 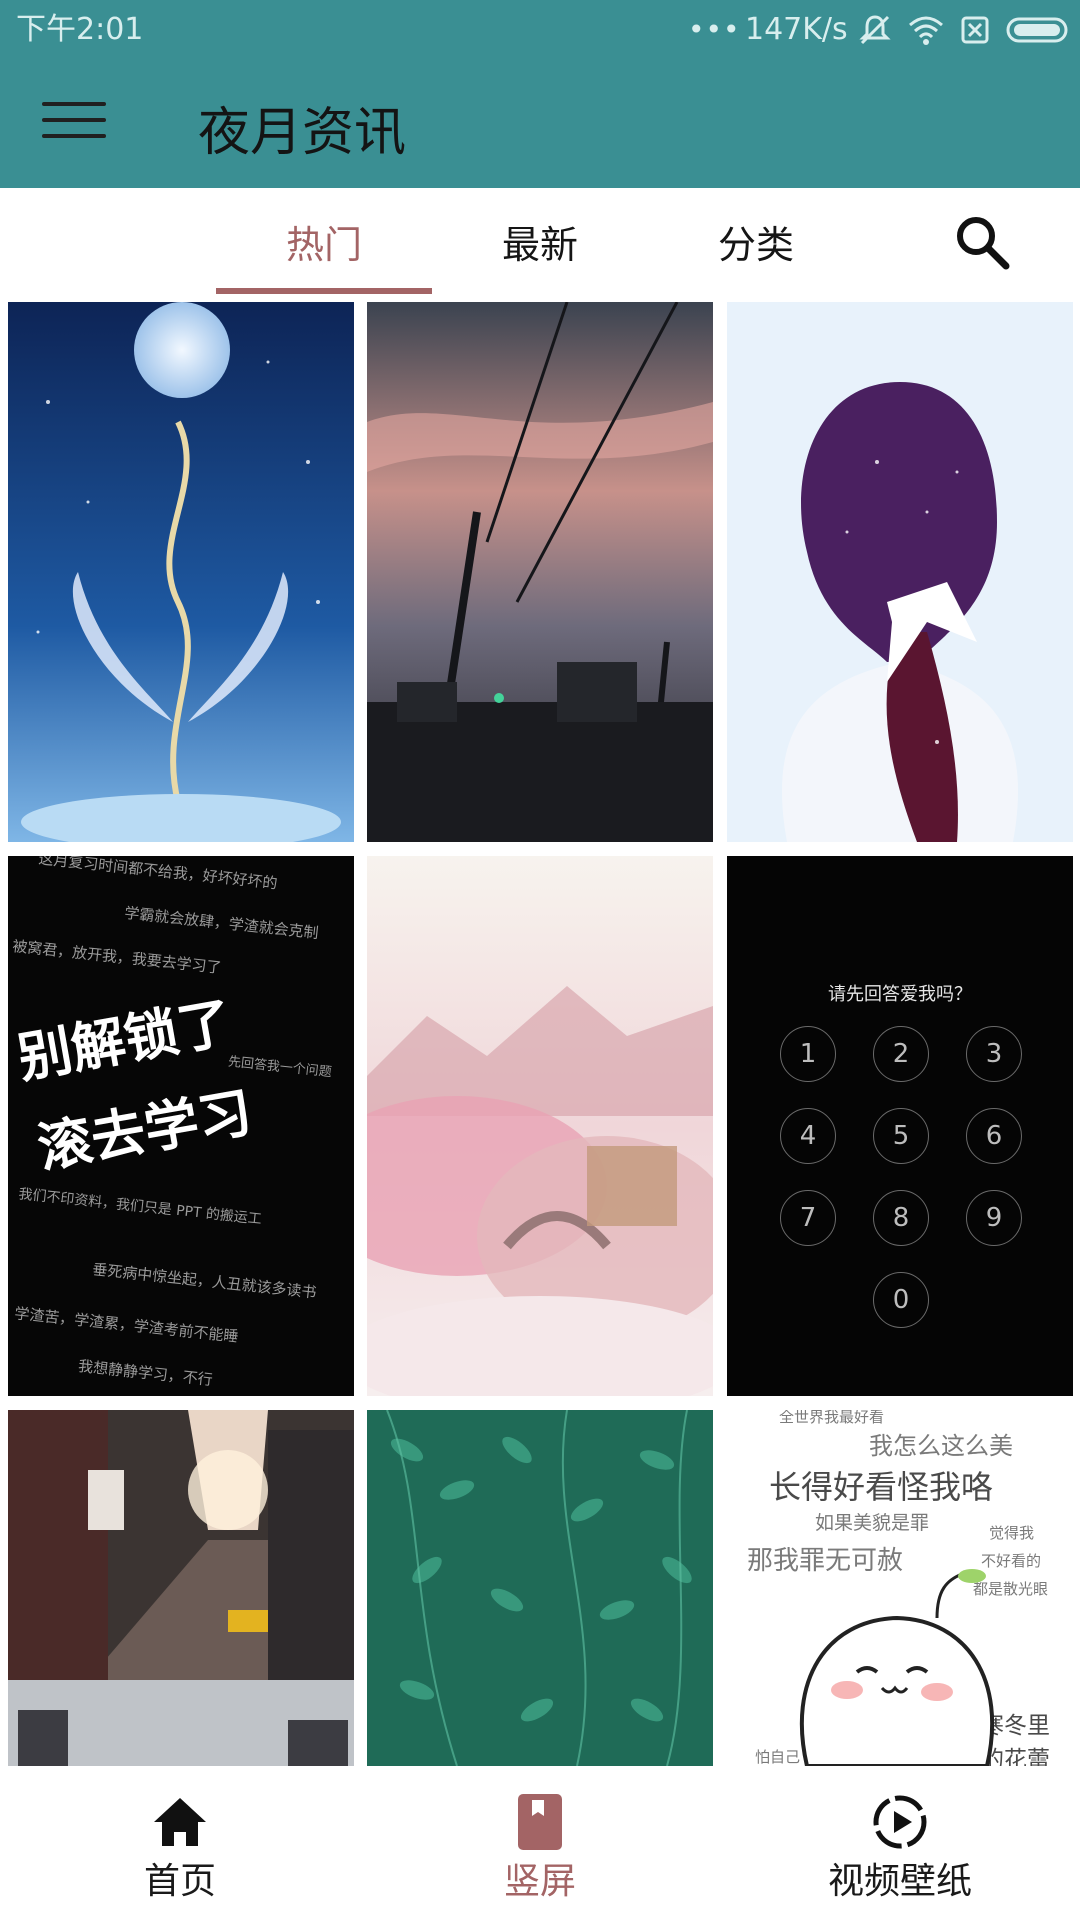 What do you see at coordinates (539, 1881) in the screenshot?
I see `nav-portrait-label: 竖屏` at bounding box center [539, 1881].